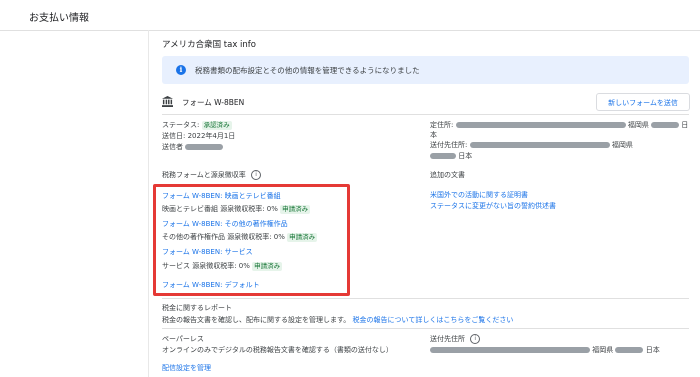 The height and width of the screenshot is (377, 700). I want to click on sender-row: 送信者, so click(193, 147).